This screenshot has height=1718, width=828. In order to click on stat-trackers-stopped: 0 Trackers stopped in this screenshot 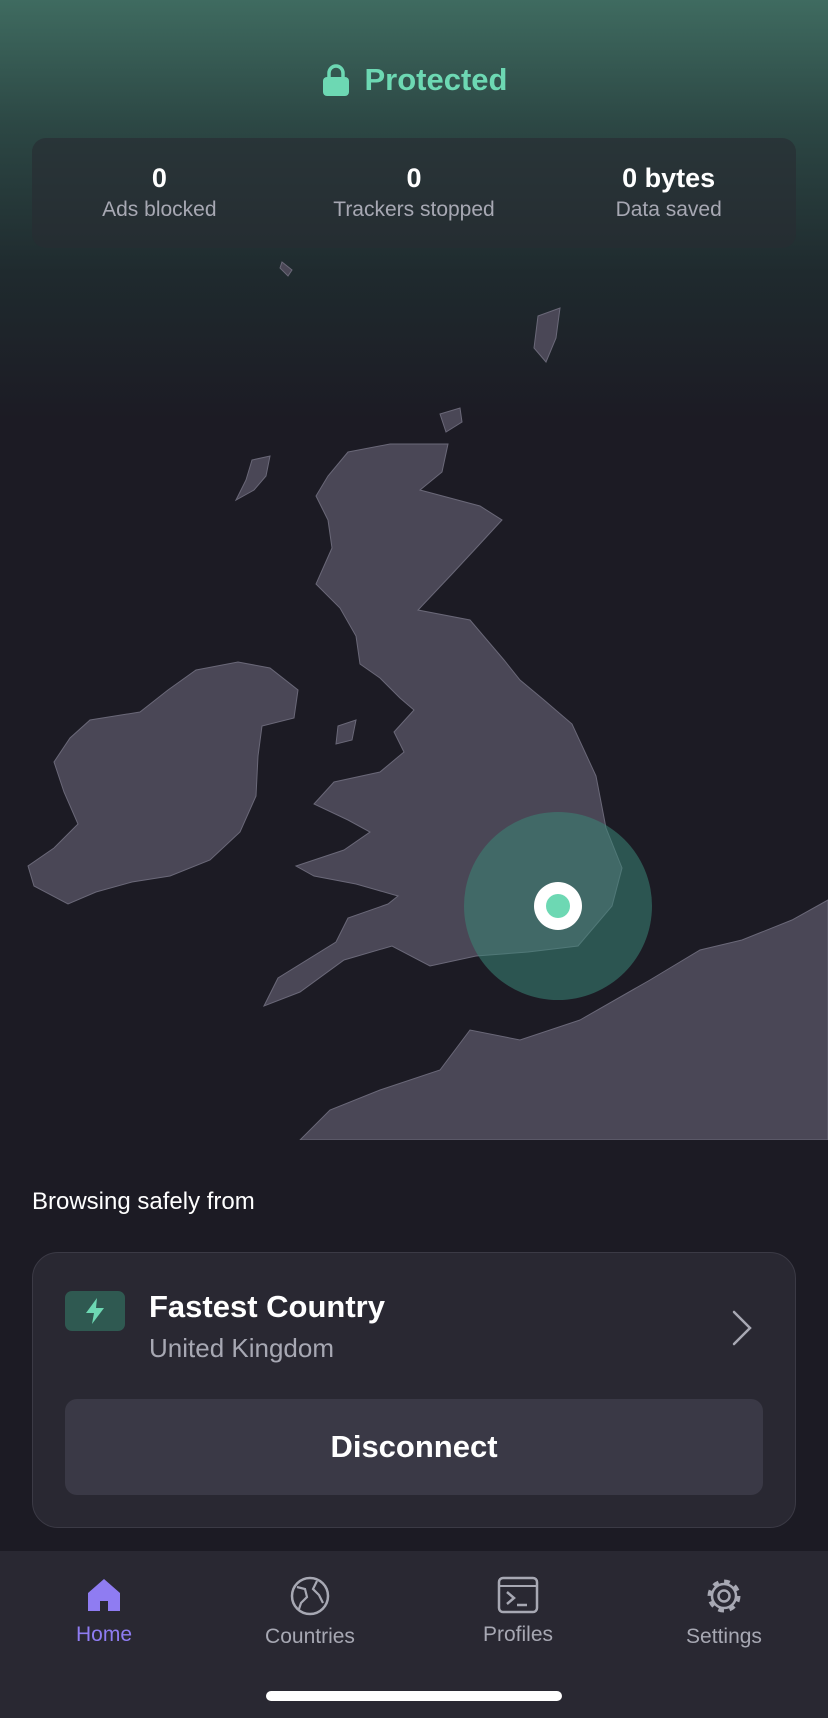, I will do `click(414, 193)`.